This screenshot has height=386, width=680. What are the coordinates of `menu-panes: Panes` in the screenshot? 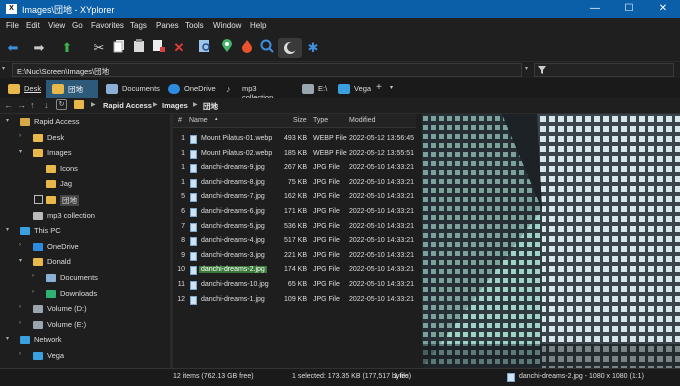 It's located at (167, 25).